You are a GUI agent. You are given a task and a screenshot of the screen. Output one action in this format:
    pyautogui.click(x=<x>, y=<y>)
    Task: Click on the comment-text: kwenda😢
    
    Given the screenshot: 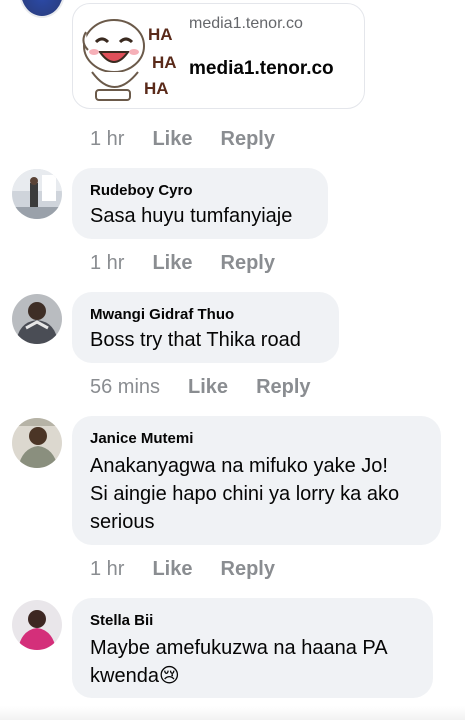 What is the action you would take?
    pyautogui.click(x=135, y=676)
    